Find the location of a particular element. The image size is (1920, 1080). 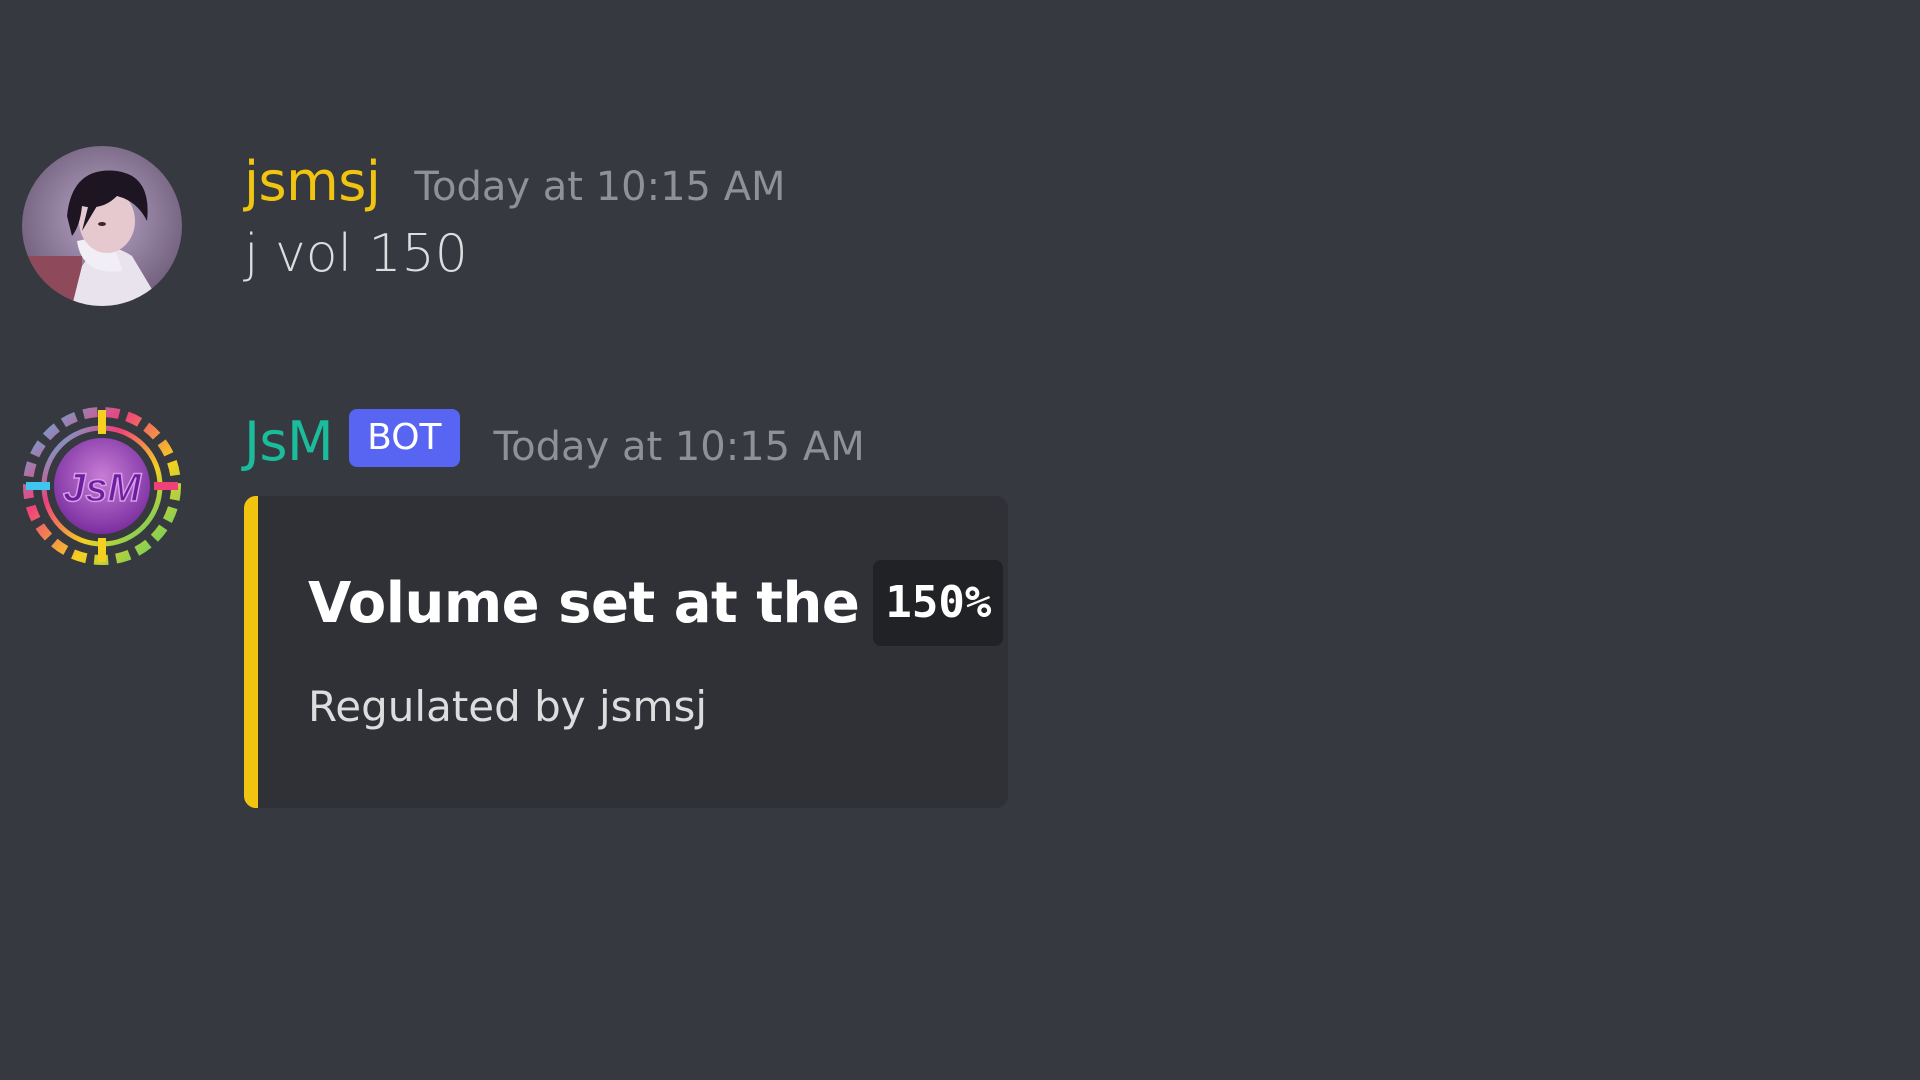

embed-description: Regulated by jsmsj is located at coordinates (508, 706).